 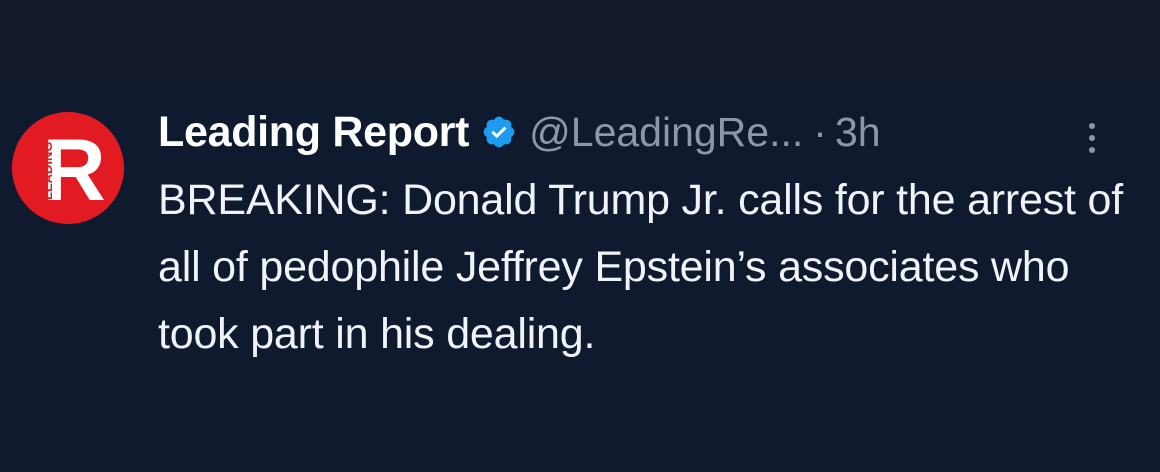 What do you see at coordinates (47, 171) in the screenshot?
I see `avatar-word: LEADING` at bounding box center [47, 171].